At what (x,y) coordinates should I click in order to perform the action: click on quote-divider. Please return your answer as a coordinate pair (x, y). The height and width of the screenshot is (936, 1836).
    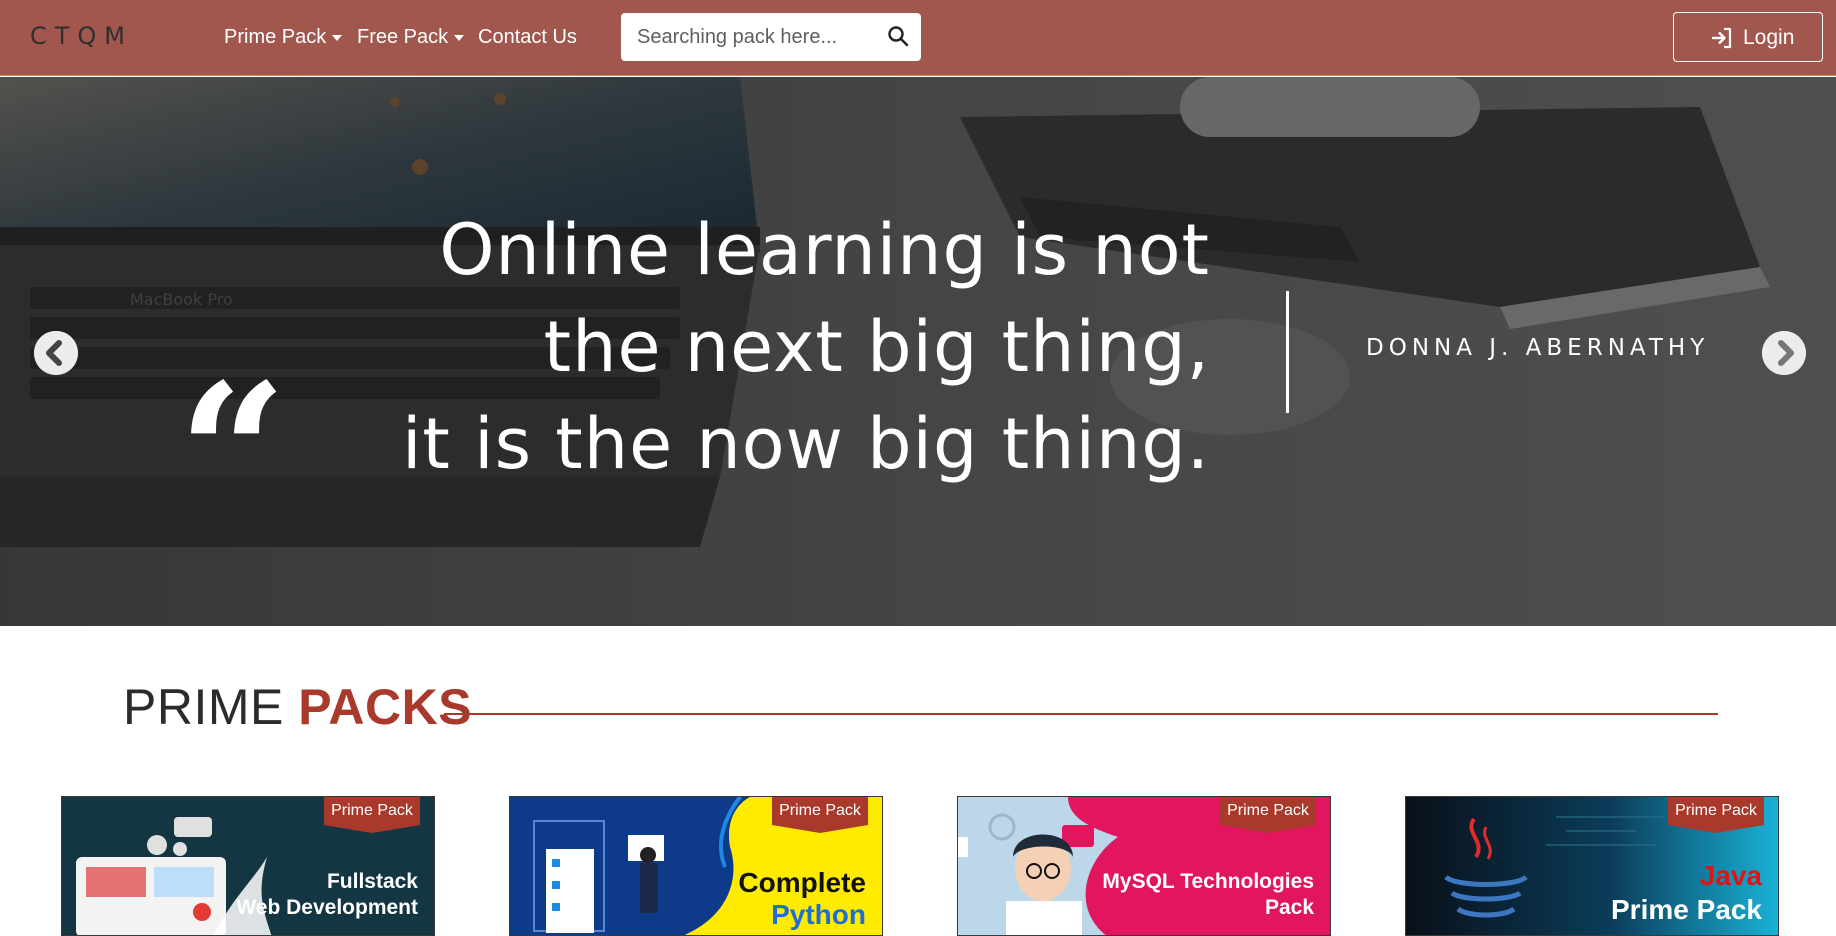
    Looking at the image, I should click on (1287, 352).